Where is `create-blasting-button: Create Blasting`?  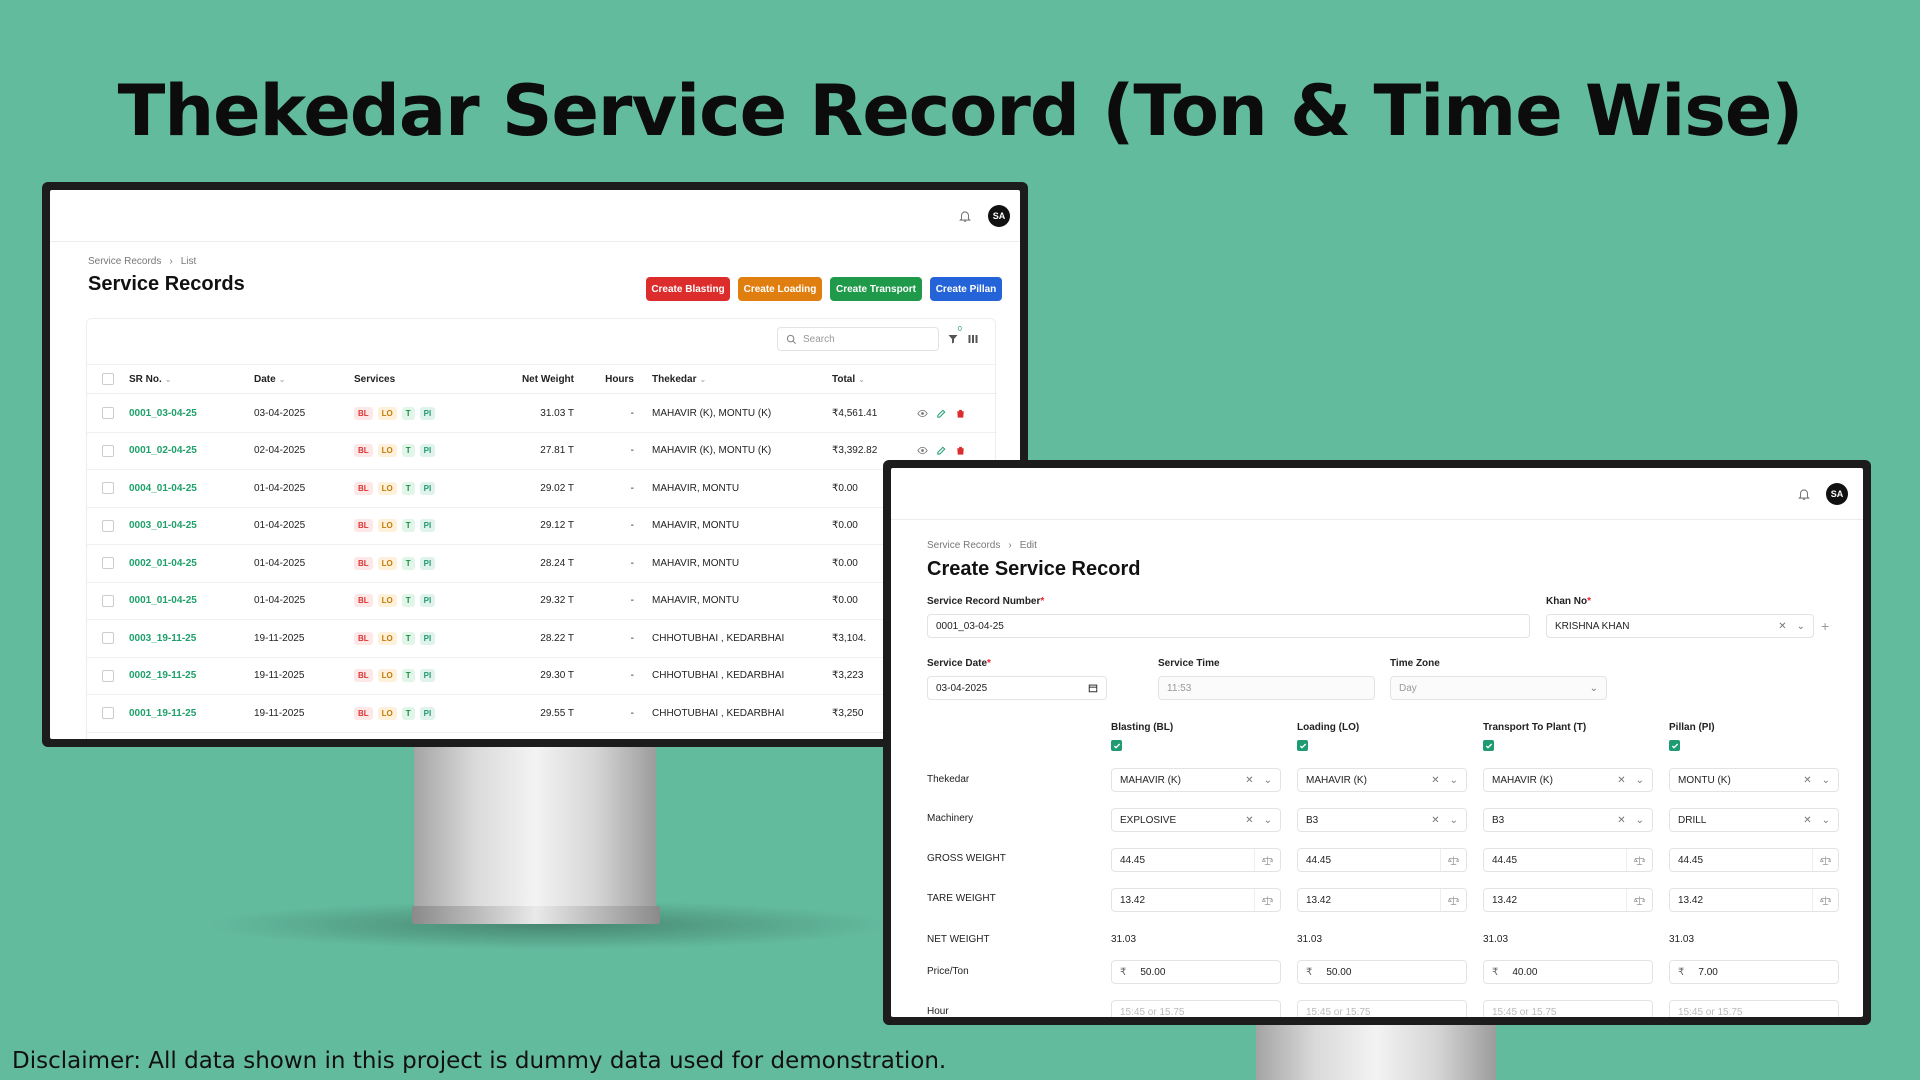 create-blasting-button: Create Blasting is located at coordinates (688, 289).